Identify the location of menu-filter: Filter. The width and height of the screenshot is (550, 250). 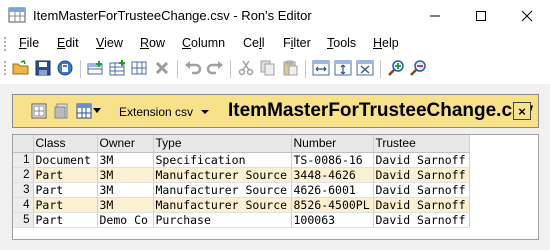
(297, 43).